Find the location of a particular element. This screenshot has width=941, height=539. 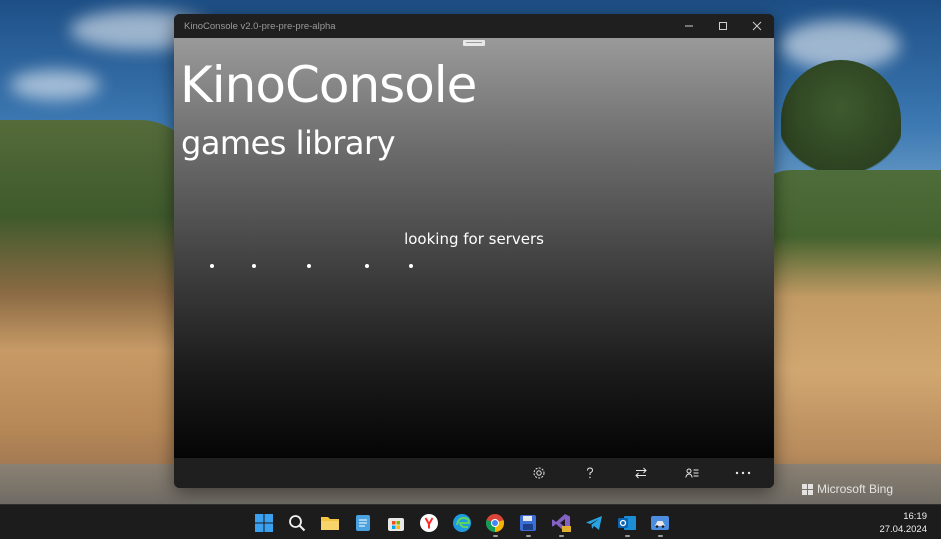

close-button is located at coordinates (757, 26).